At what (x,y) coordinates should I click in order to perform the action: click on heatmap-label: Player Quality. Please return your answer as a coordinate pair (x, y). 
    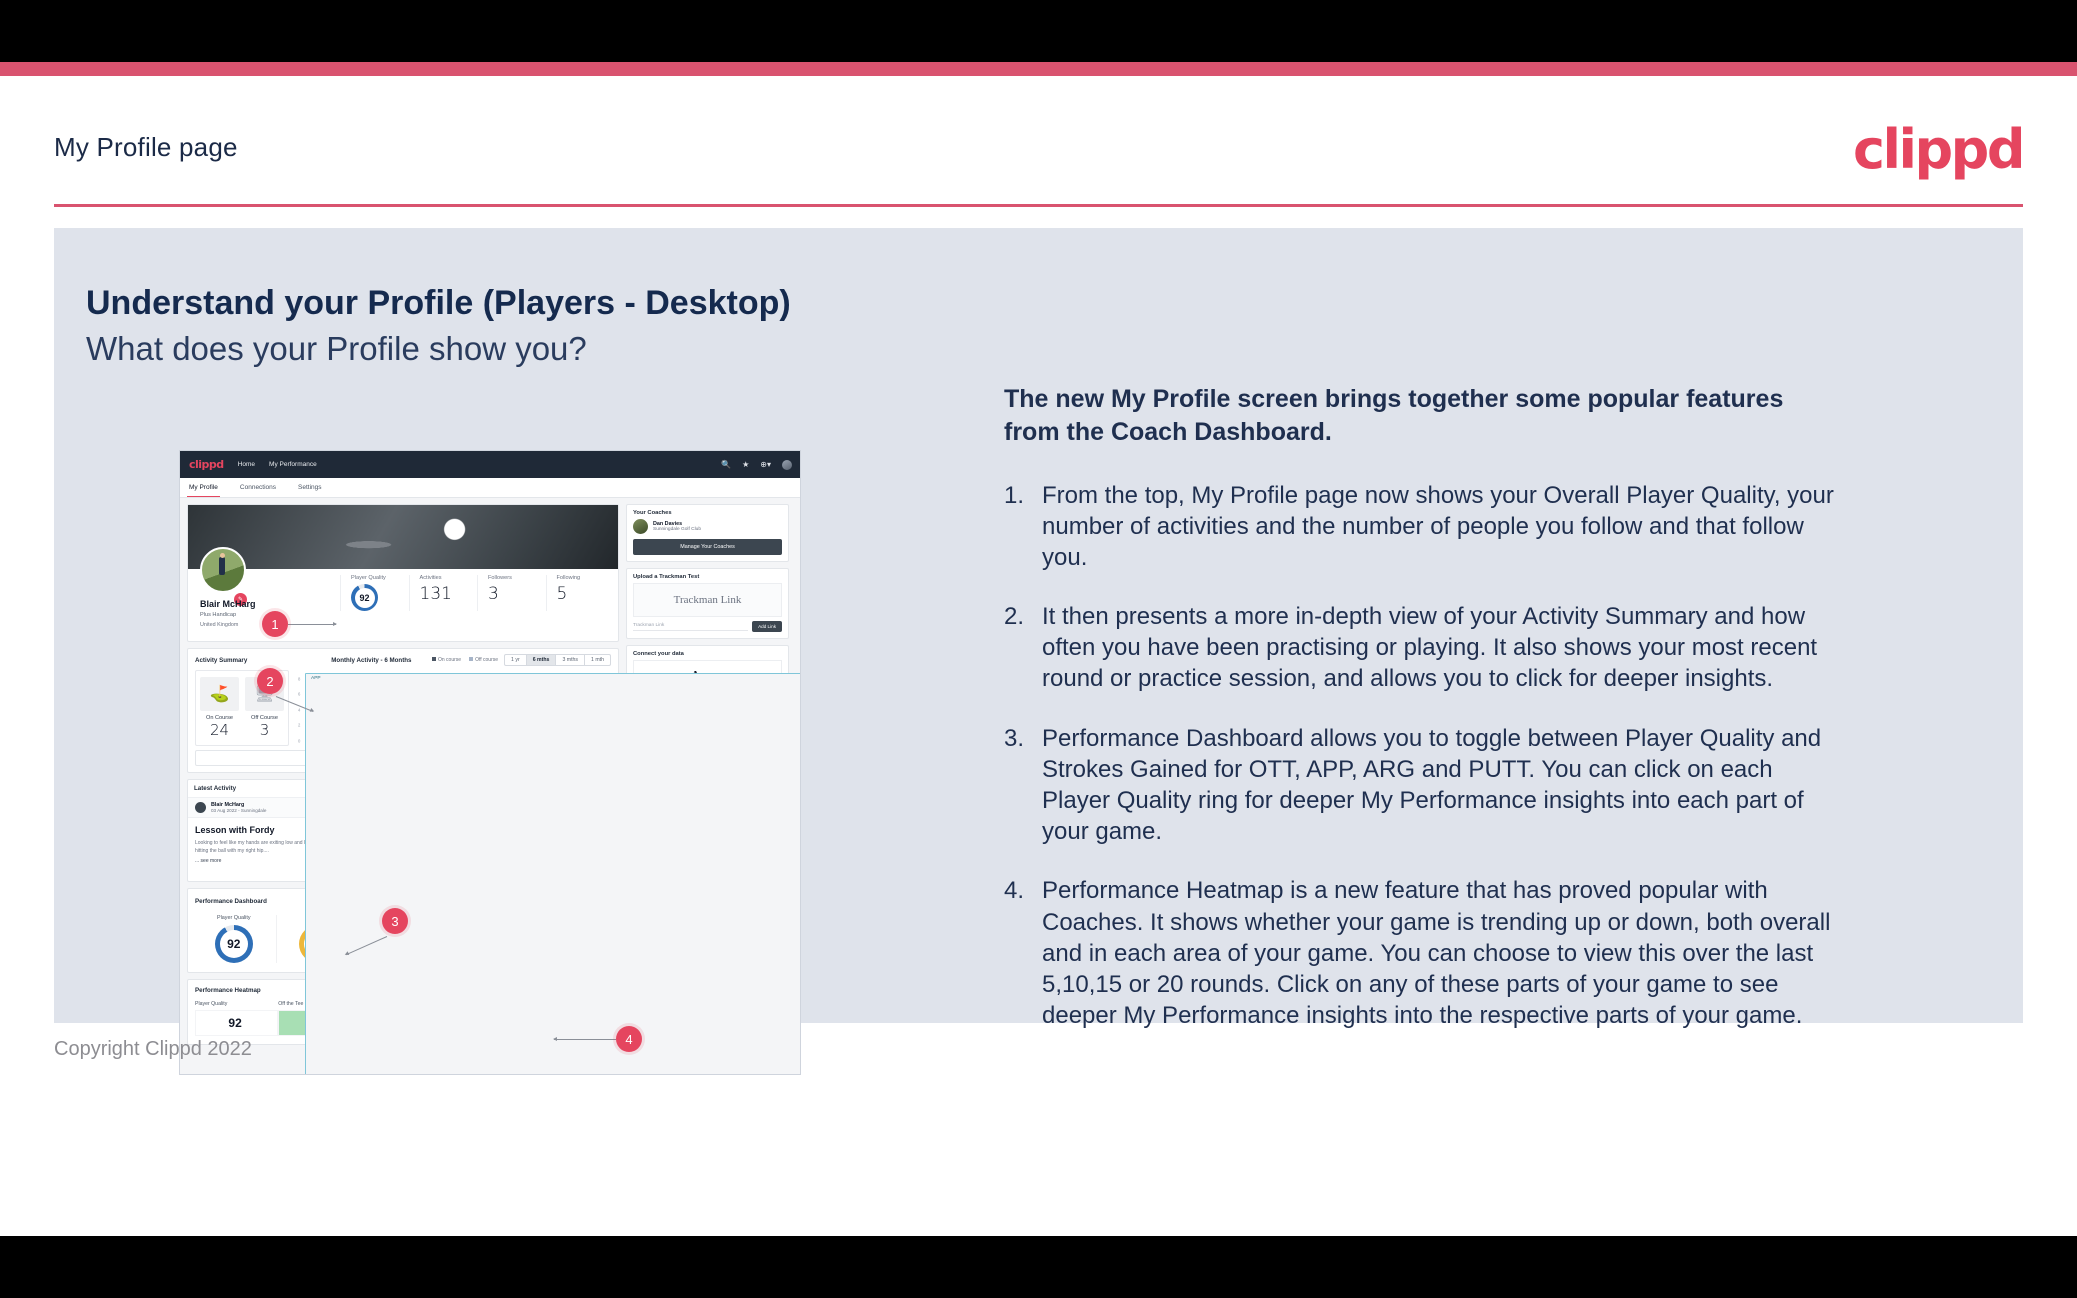
    Looking at the image, I should click on (211, 1004).